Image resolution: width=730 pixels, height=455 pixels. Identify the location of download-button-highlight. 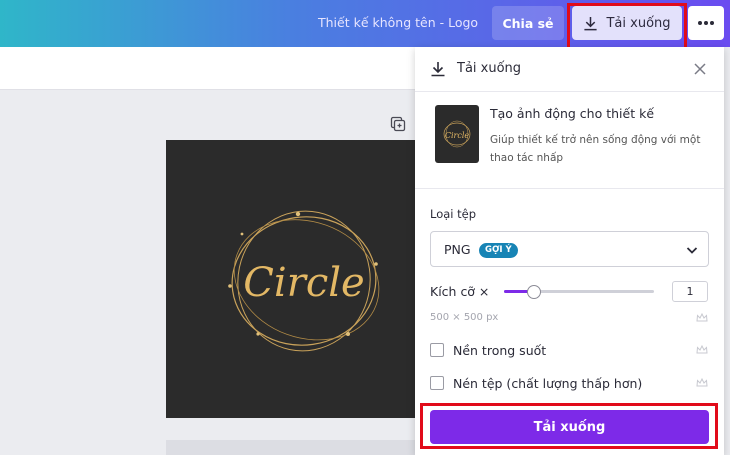
(569, 426).